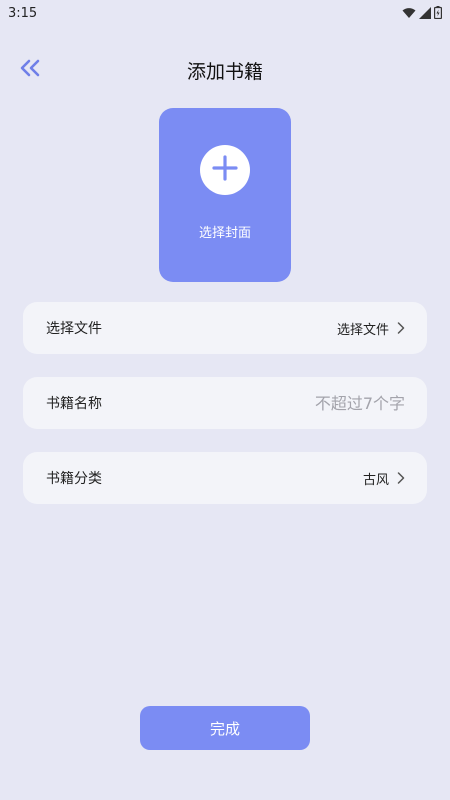 The image size is (450, 800). I want to click on book-name-label: 书籍名称, so click(74, 404).